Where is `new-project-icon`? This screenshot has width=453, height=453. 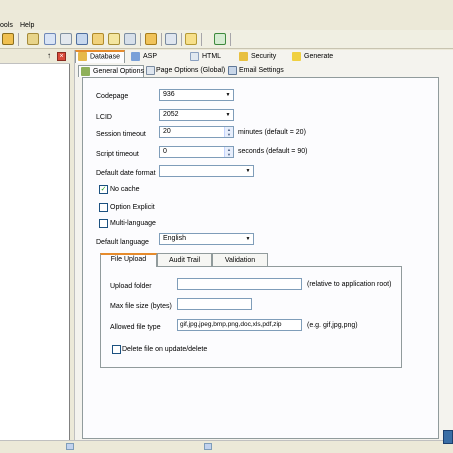 new-project-icon is located at coordinates (33, 39).